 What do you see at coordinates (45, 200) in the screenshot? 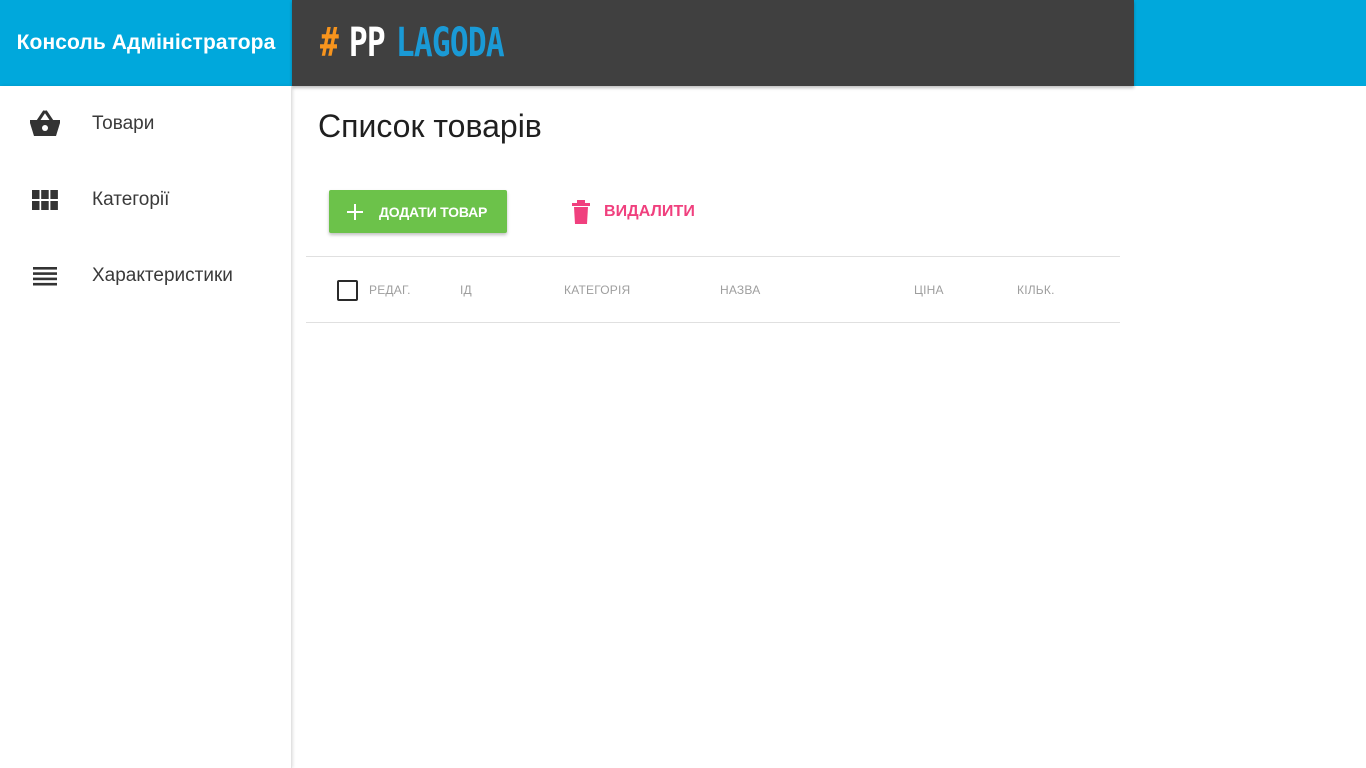
I see `grid-icon` at bounding box center [45, 200].